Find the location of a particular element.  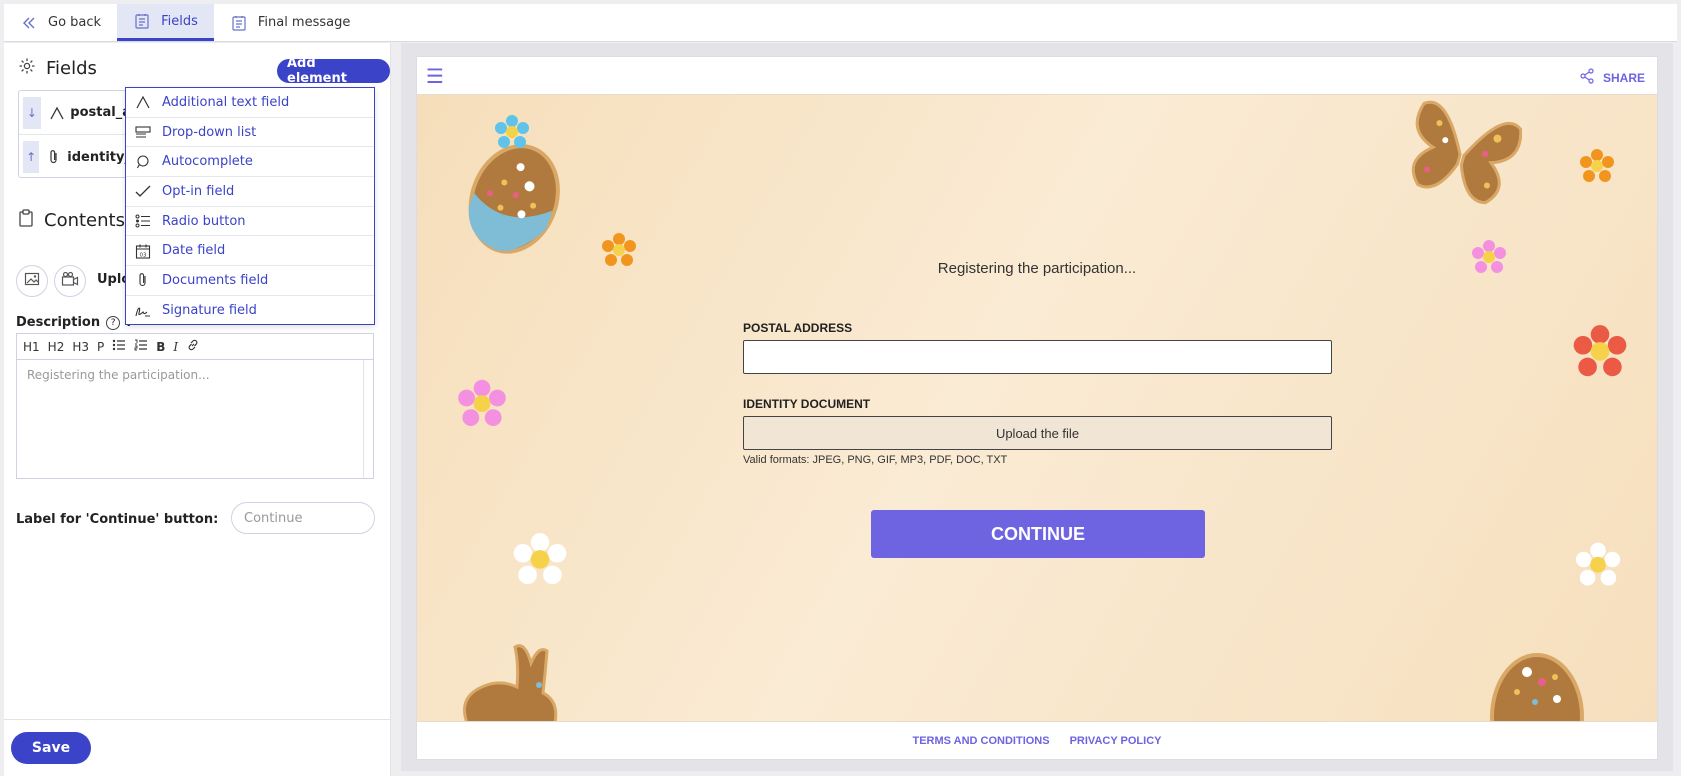

numbered-list-icon is located at coordinates (141, 346).